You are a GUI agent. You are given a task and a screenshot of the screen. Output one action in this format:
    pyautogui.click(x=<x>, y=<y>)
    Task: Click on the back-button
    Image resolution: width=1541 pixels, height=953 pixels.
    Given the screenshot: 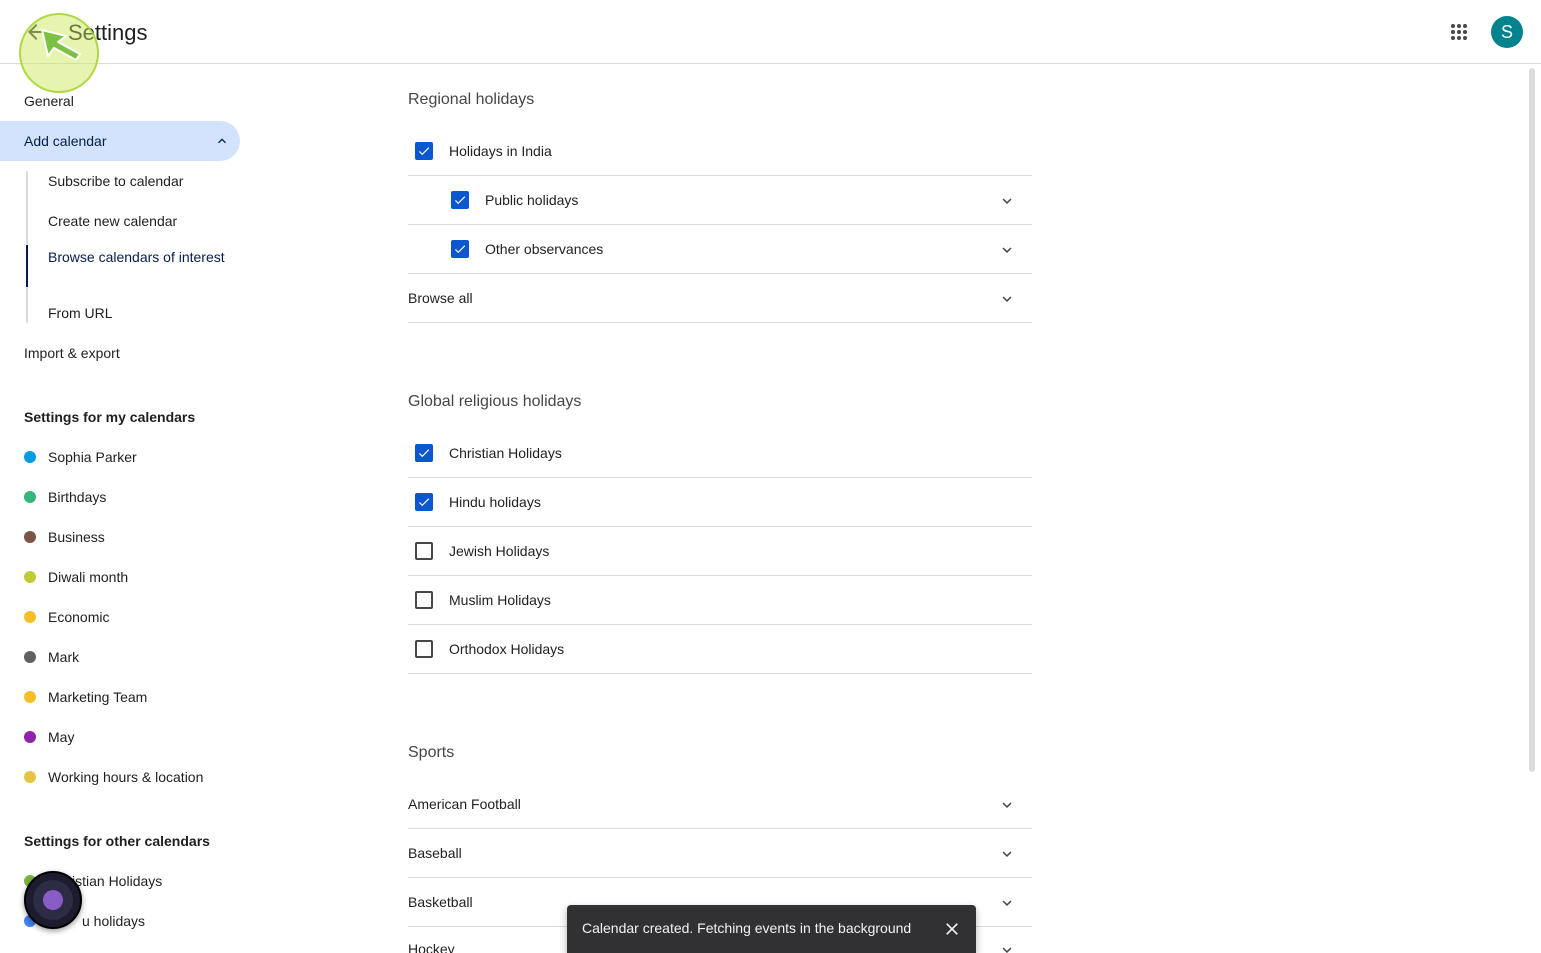 What is the action you would take?
    pyautogui.click(x=36, y=32)
    